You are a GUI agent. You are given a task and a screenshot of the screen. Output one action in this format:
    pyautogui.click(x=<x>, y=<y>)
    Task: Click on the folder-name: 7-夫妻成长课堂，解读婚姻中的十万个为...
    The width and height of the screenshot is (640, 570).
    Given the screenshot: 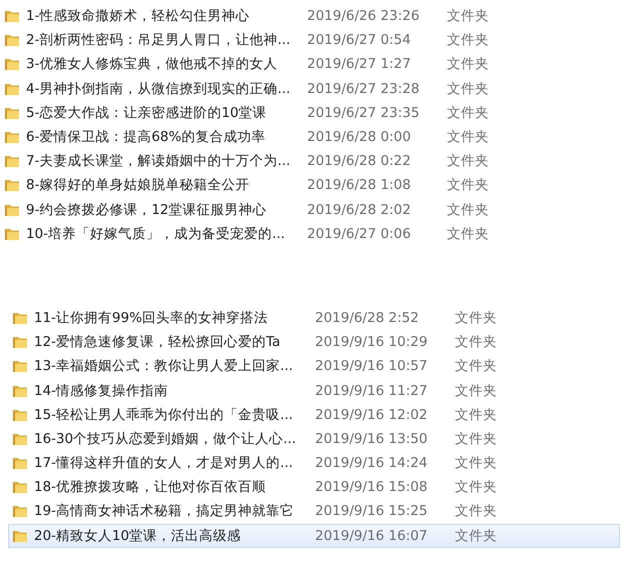 What is the action you would take?
    pyautogui.click(x=159, y=161)
    